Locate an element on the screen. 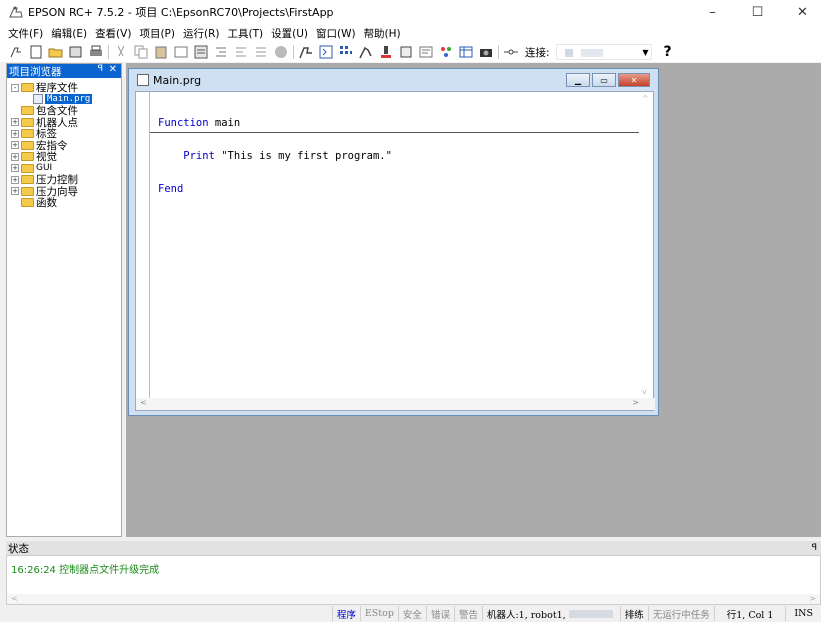 This screenshot has width=821, height=622. stop-icon is located at coordinates (281, 52).